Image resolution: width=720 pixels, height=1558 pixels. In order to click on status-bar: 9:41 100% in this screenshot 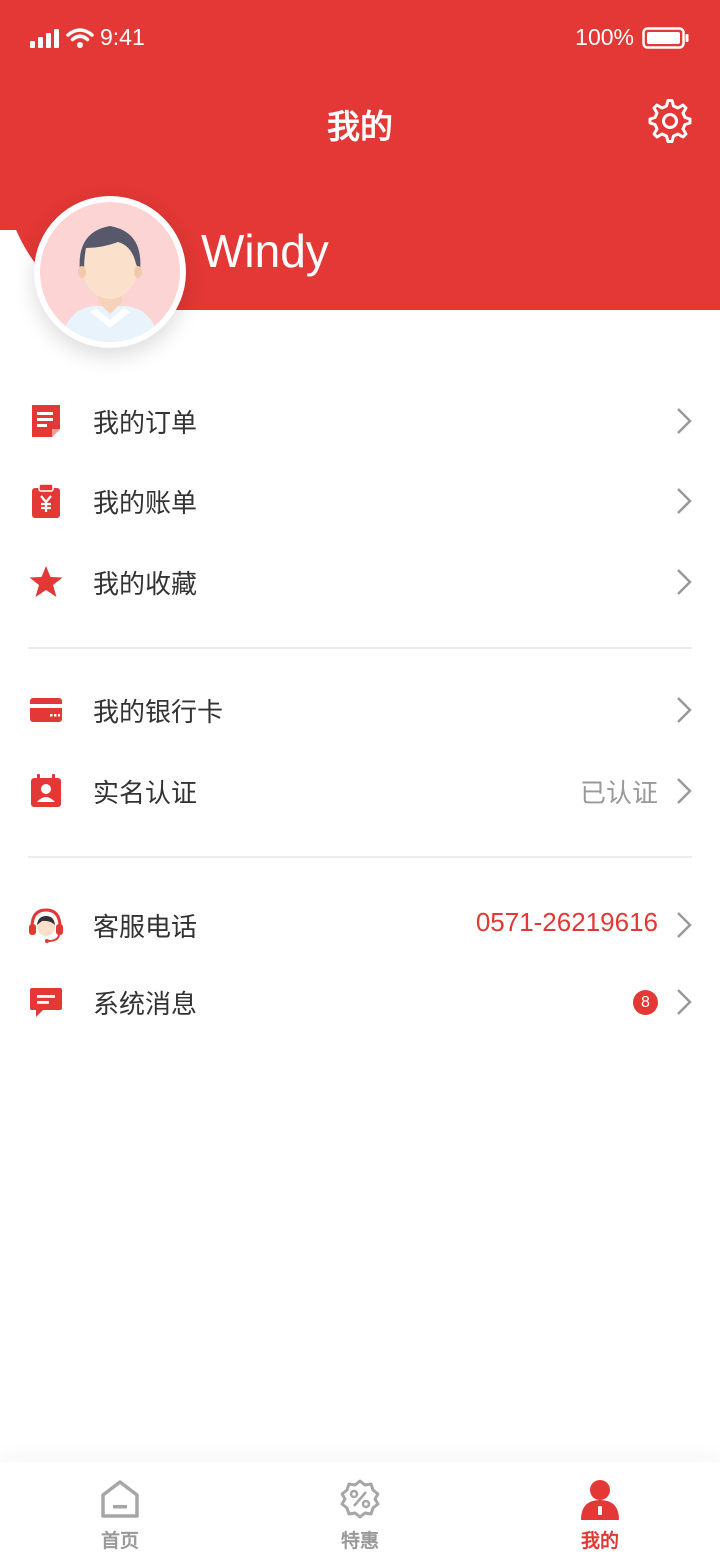, I will do `click(360, 40)`.